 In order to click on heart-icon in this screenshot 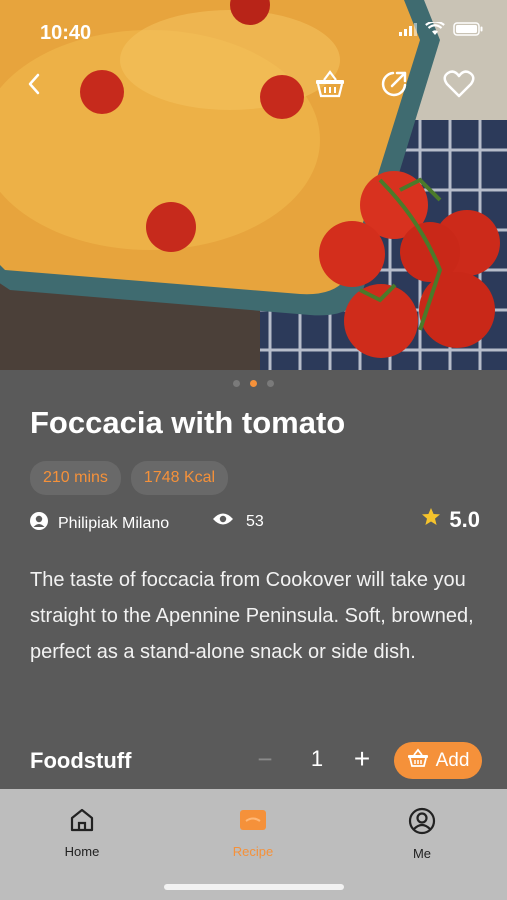, I will do `click(459, 86)`.